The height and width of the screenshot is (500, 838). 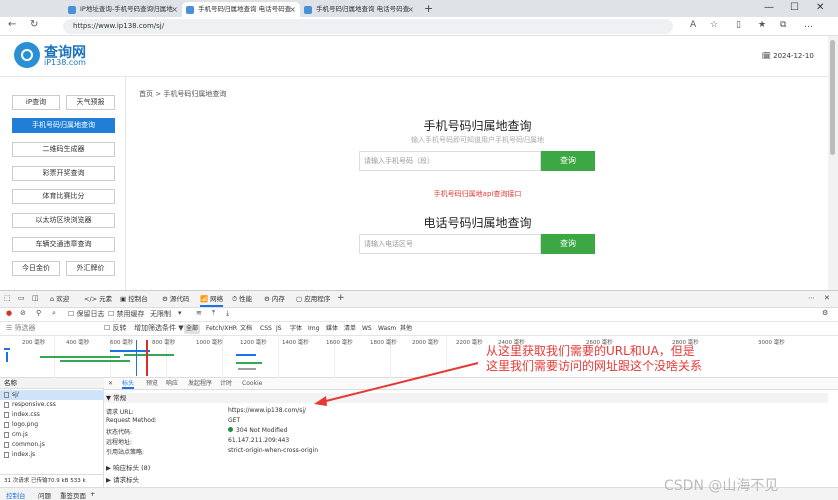 I want to click on response-headers-section: ▶ 响应标头 (8), so click(x=127, y=467).